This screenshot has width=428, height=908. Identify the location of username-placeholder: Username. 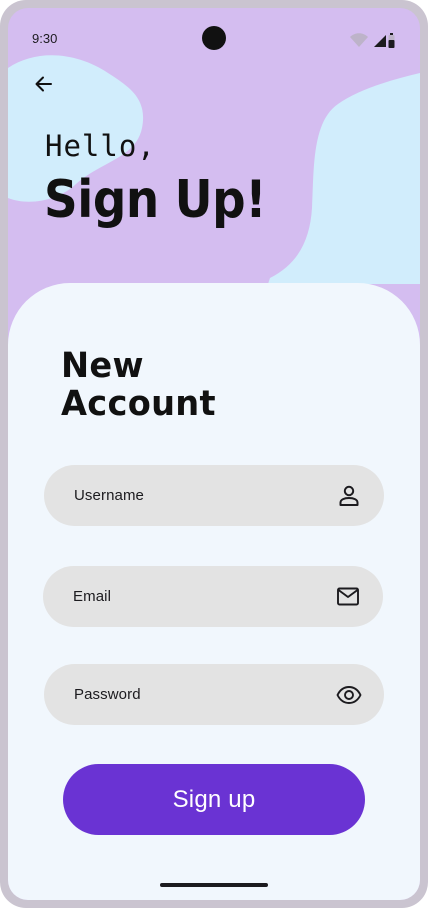
(109, 495).